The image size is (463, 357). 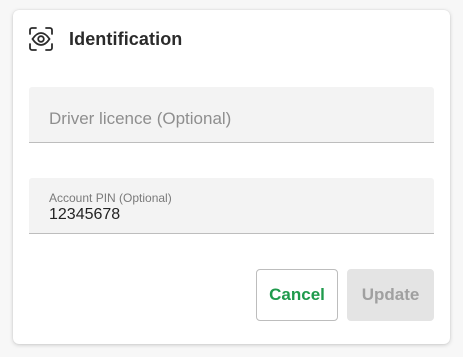 I want to click on update-button: Update, so click(x=390, y=295).